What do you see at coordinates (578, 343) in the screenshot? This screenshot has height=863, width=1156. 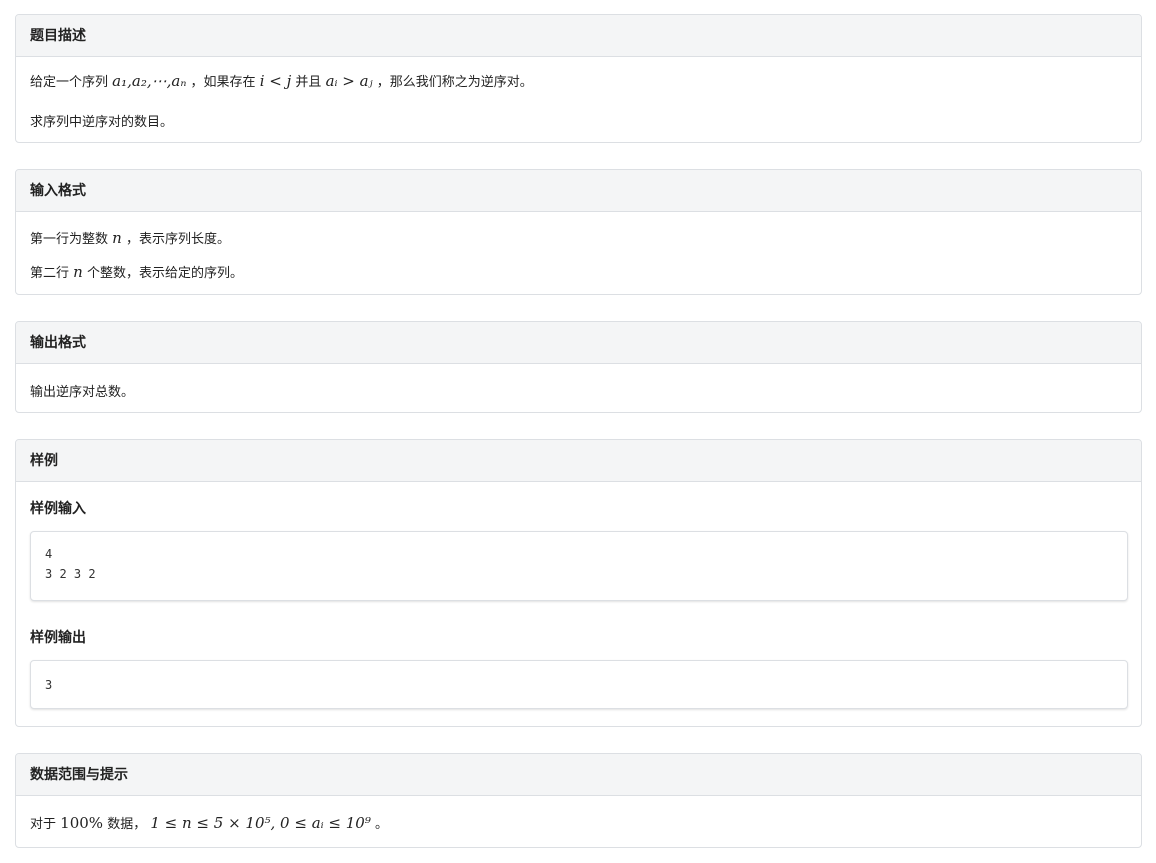 I see `output-format-title: 输出格式` at bounding box center [578, 343].